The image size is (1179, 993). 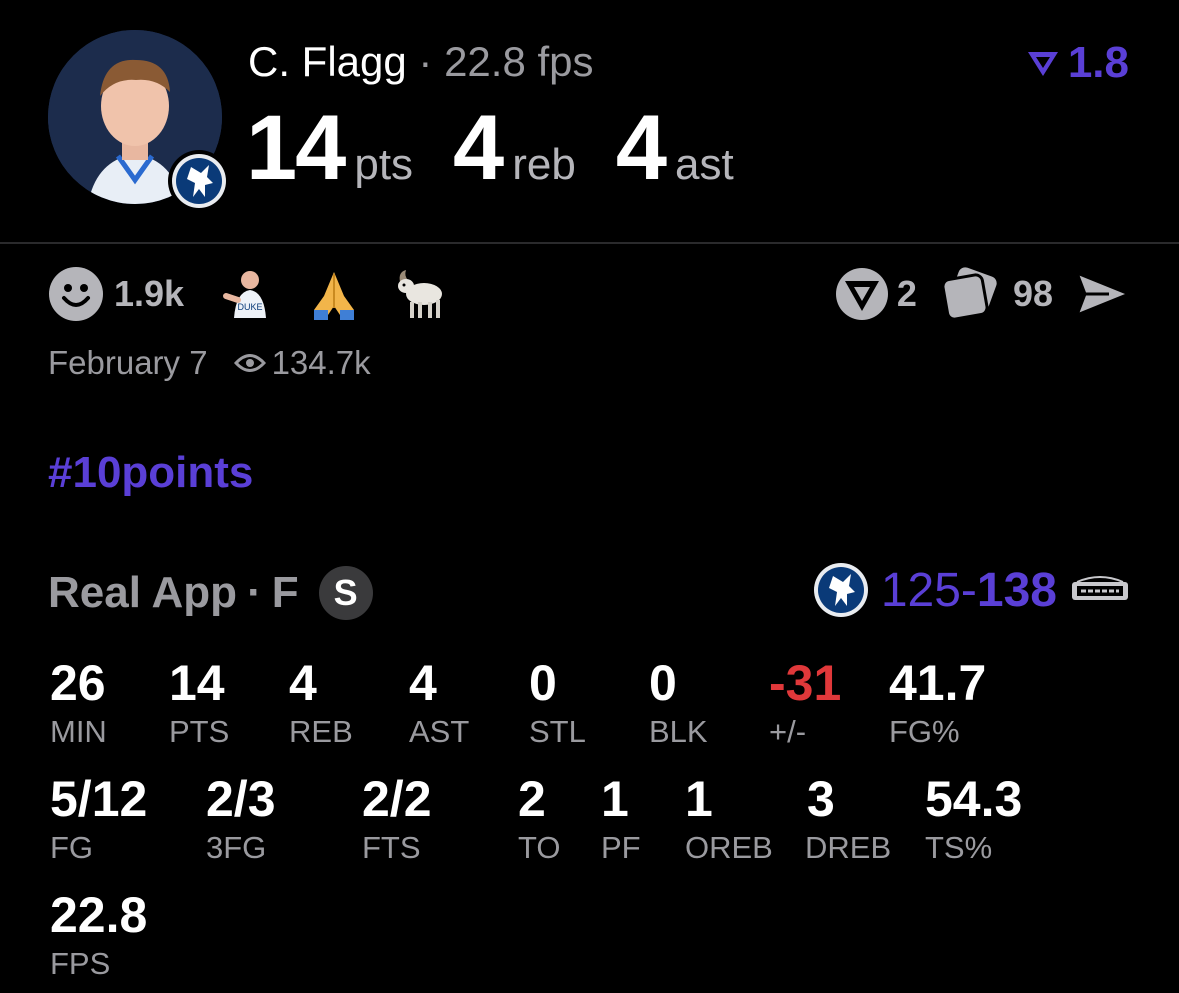 I want to click on stat-value: 26, so click(x=78, y=683).